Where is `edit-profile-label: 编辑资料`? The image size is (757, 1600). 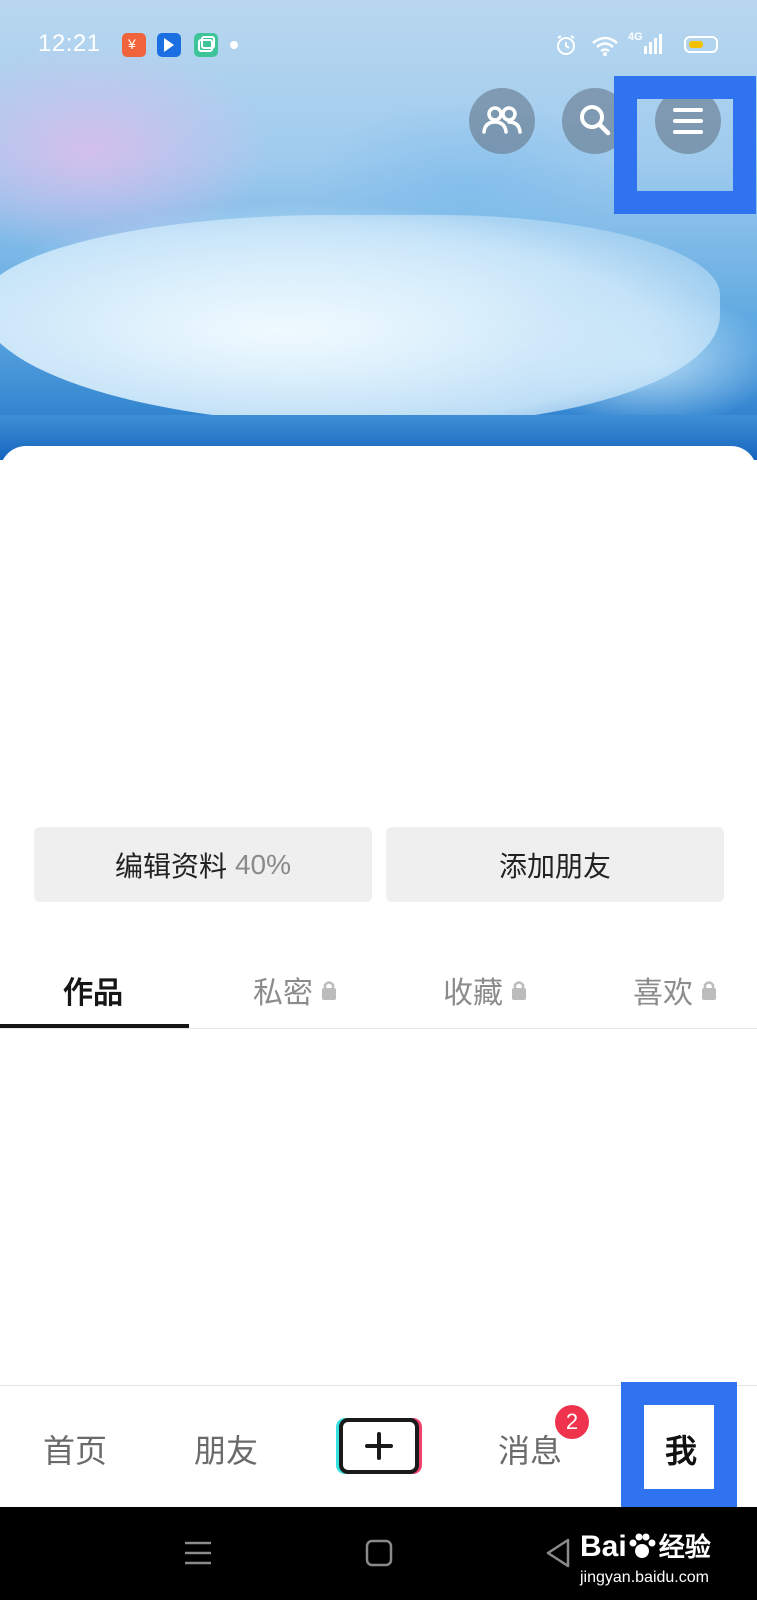 edit-profile-label: 编辑资料 is located at coordinates (170, 866).